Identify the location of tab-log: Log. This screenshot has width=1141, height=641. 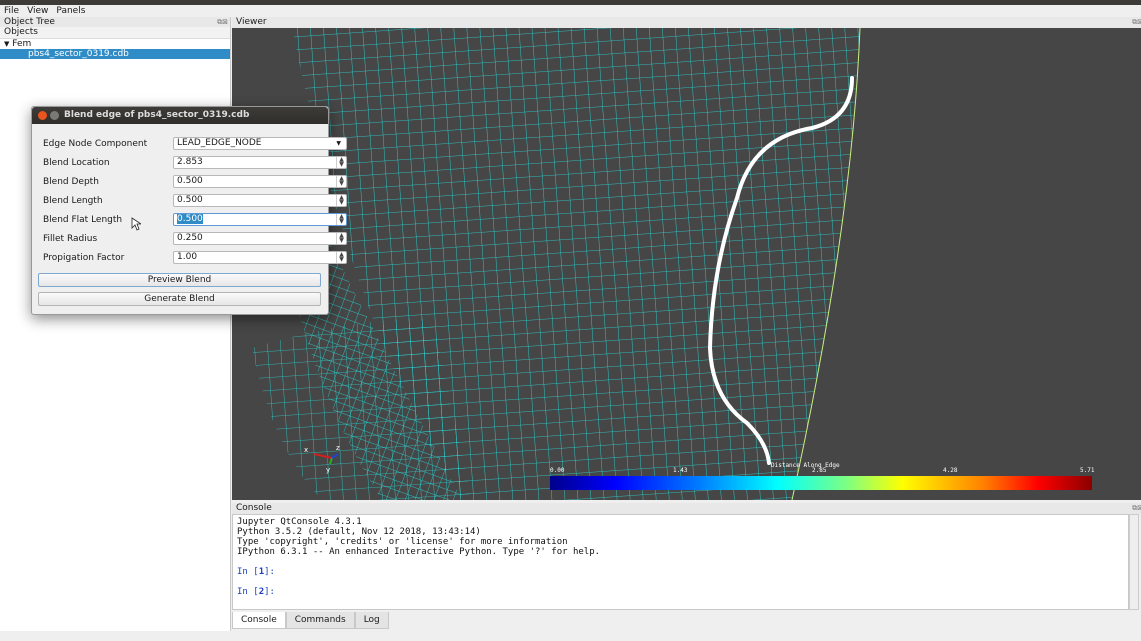
(371, 620).